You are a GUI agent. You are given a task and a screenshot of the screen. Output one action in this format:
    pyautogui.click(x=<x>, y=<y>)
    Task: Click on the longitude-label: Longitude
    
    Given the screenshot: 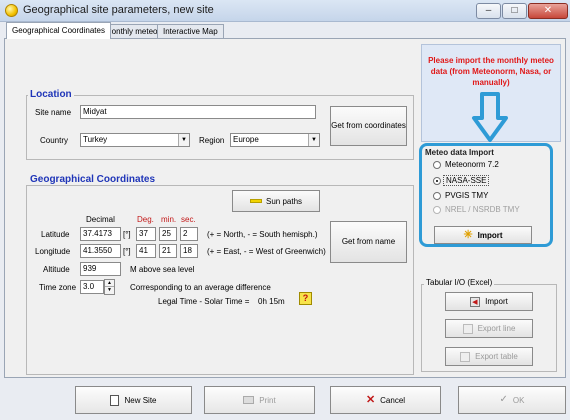 What is the action you would take?
    pyautogui.click(x=53, y=251)
    